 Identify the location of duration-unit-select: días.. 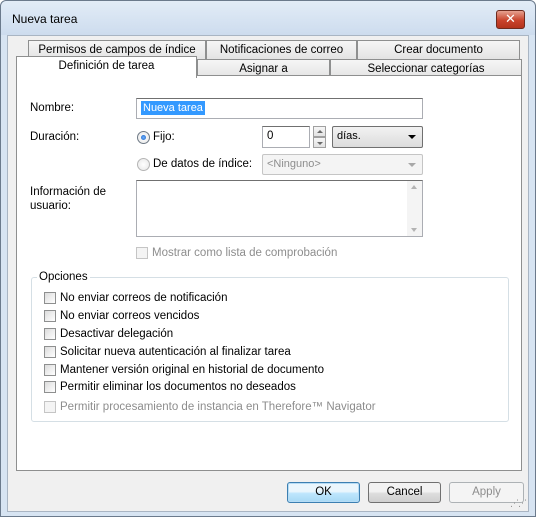
(377, 137).